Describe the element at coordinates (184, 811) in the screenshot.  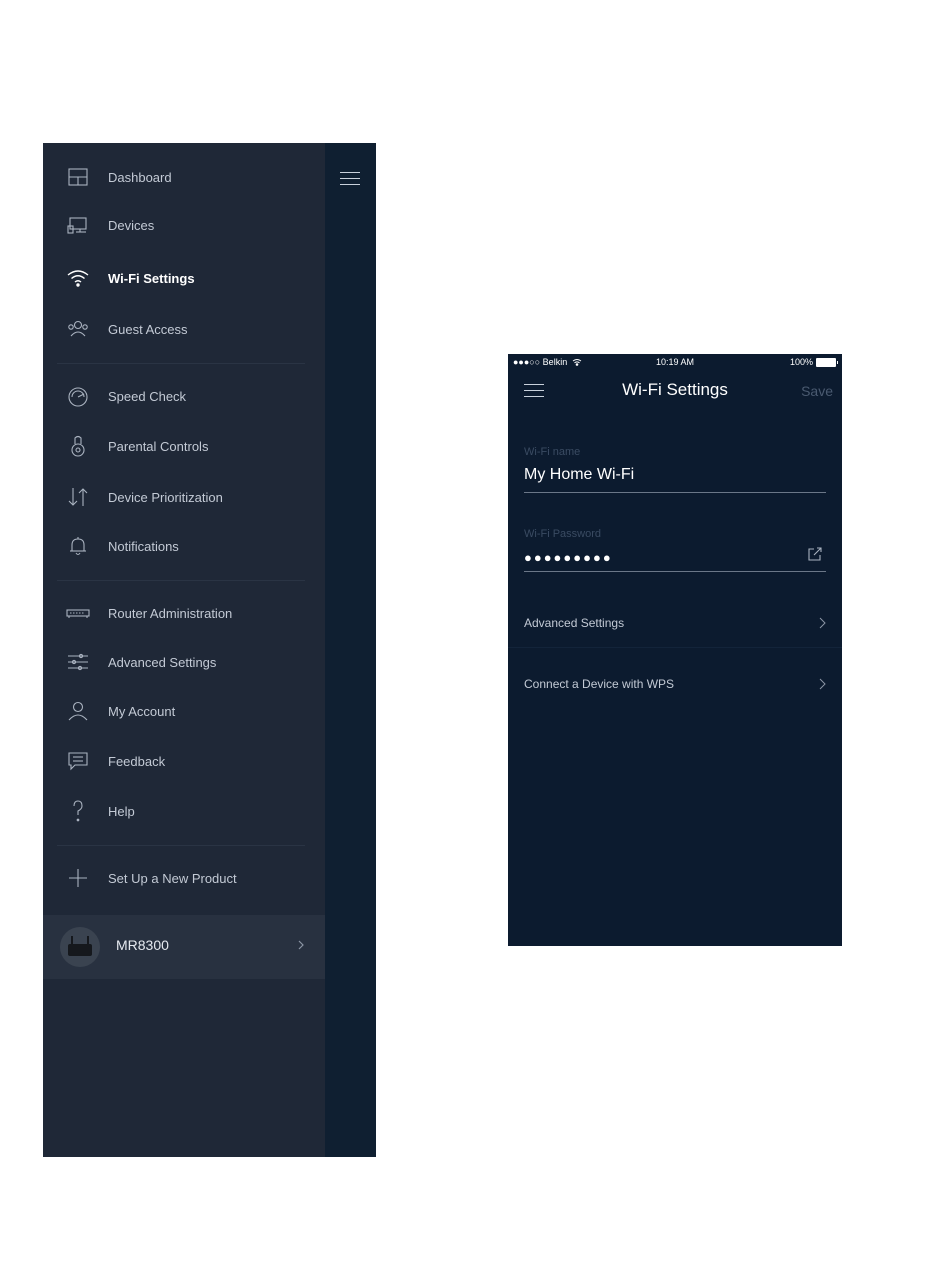
I see `menu-item-help: Help` at that location.